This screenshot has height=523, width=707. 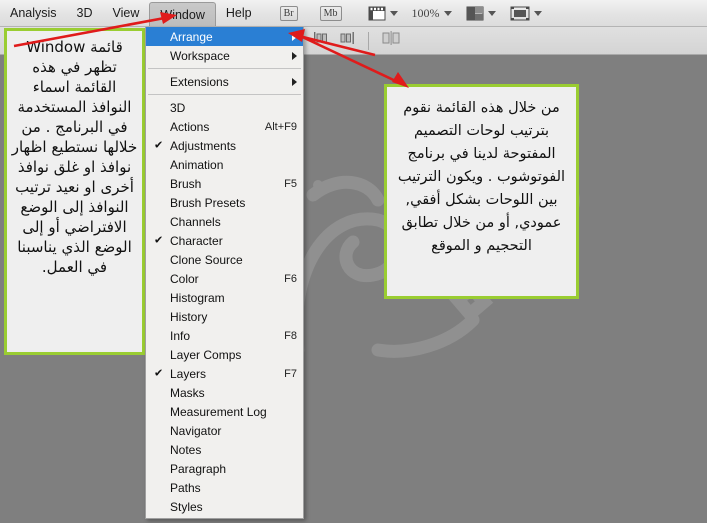 What do you see at coordinates (224, 316) in the screenshot?
I see `menu-item-history: History` at bounding box center [224, 316].